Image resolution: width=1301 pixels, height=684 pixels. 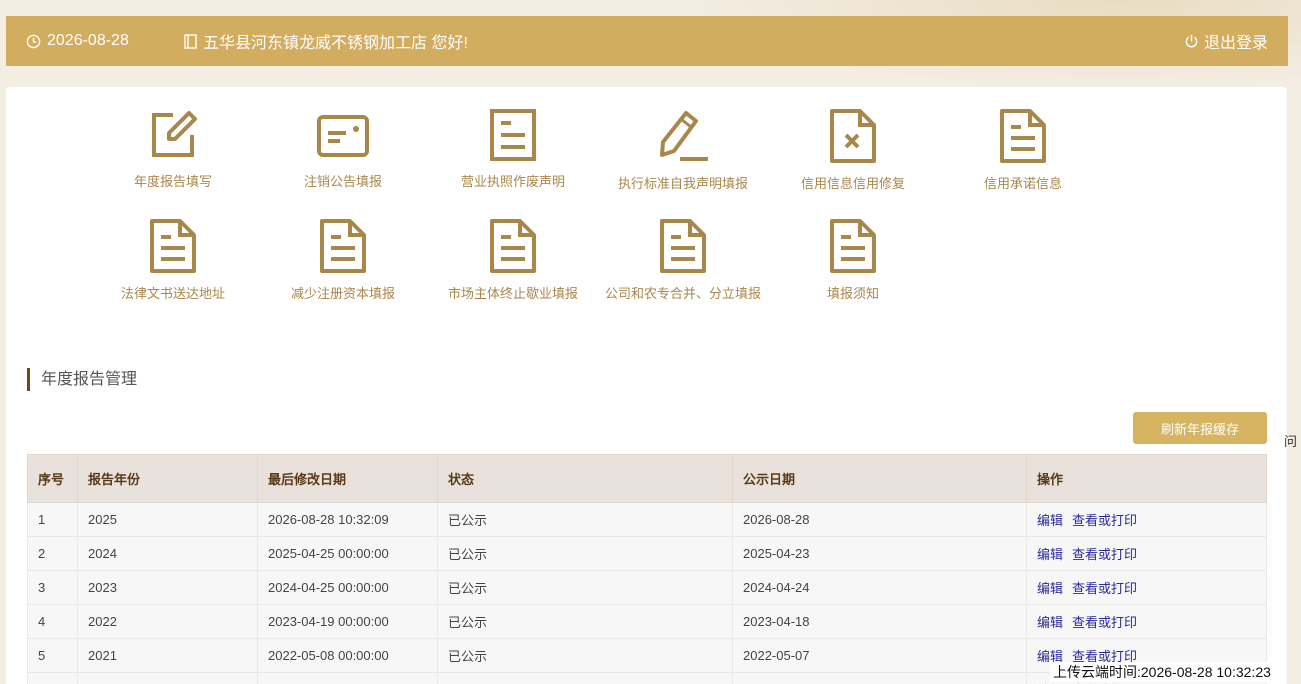 I want to click on top-bar: 2026-08-28 五华县河东镇龙威不锈钢加工店 您好! 退出登录, so click(x=647, y=41).